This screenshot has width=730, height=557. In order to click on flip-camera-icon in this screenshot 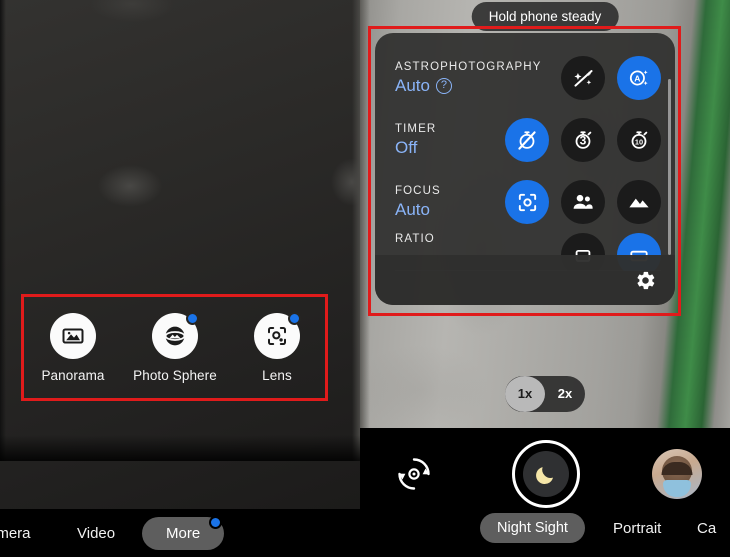, I will do `click(414, 474)`.